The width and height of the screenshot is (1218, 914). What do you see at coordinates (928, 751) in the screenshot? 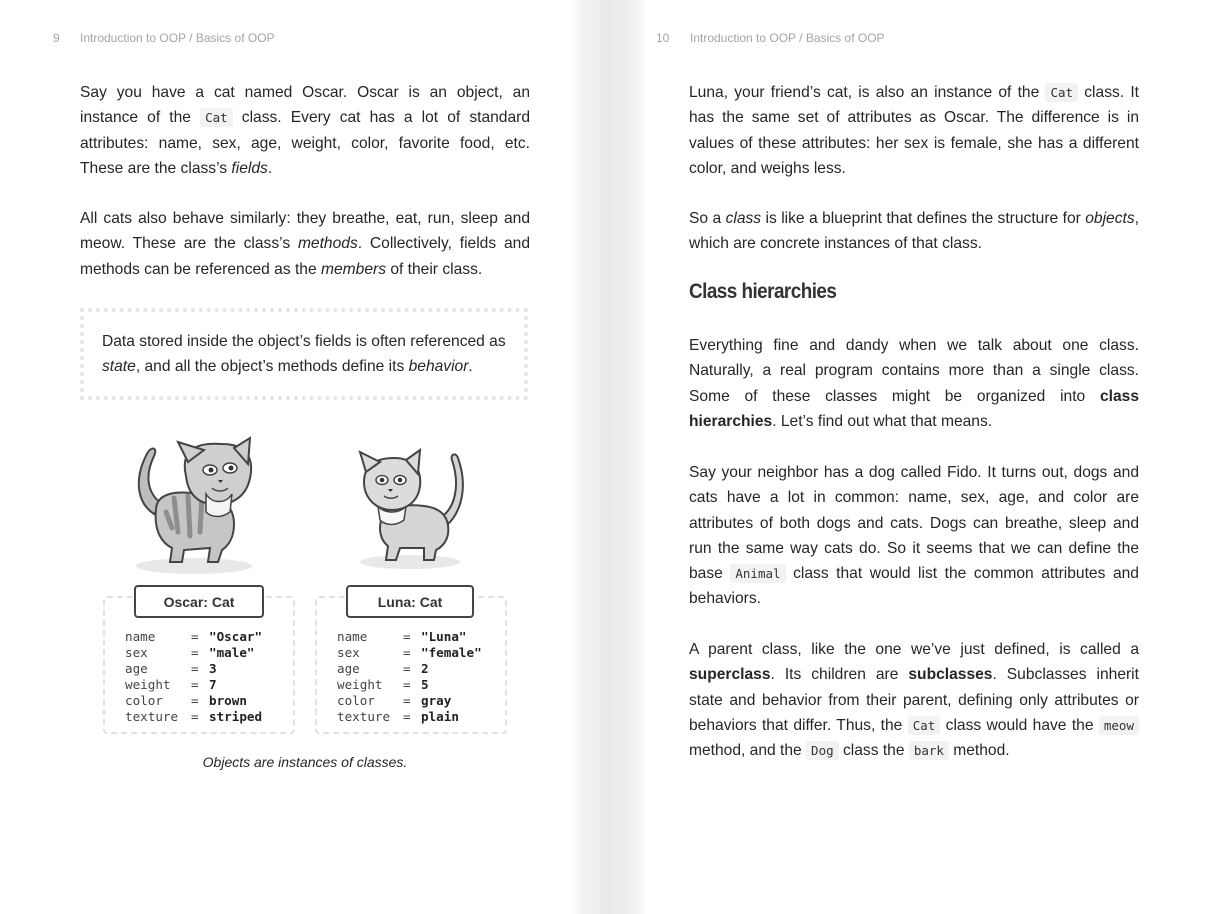
I see `inline-code-bark: bark` at bounding box center [928, 751].